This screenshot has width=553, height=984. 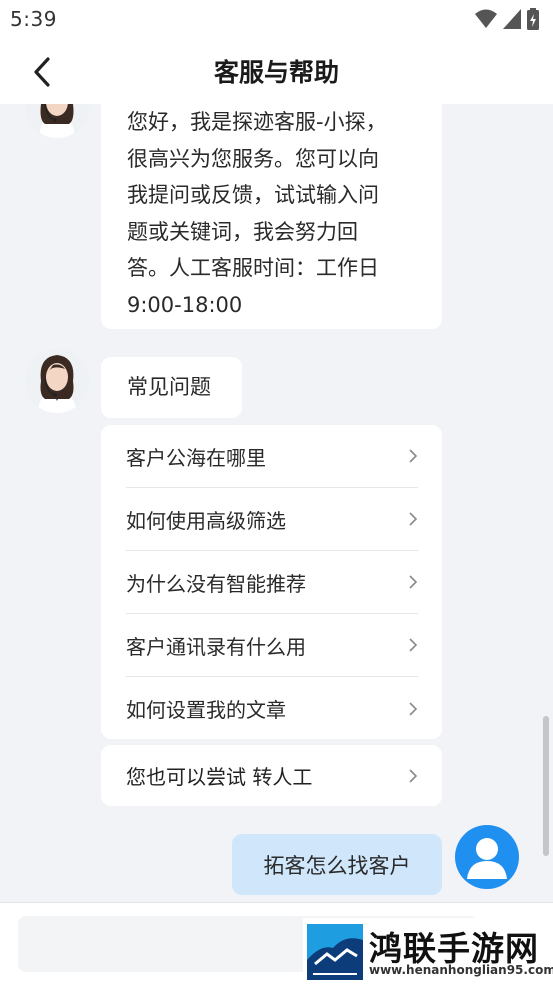 I want to click on status-icons, so click(x=507, y=19).